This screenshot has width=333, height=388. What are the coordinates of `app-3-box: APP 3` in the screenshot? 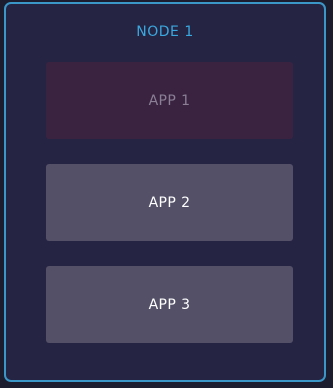 It's located at (169, 304).